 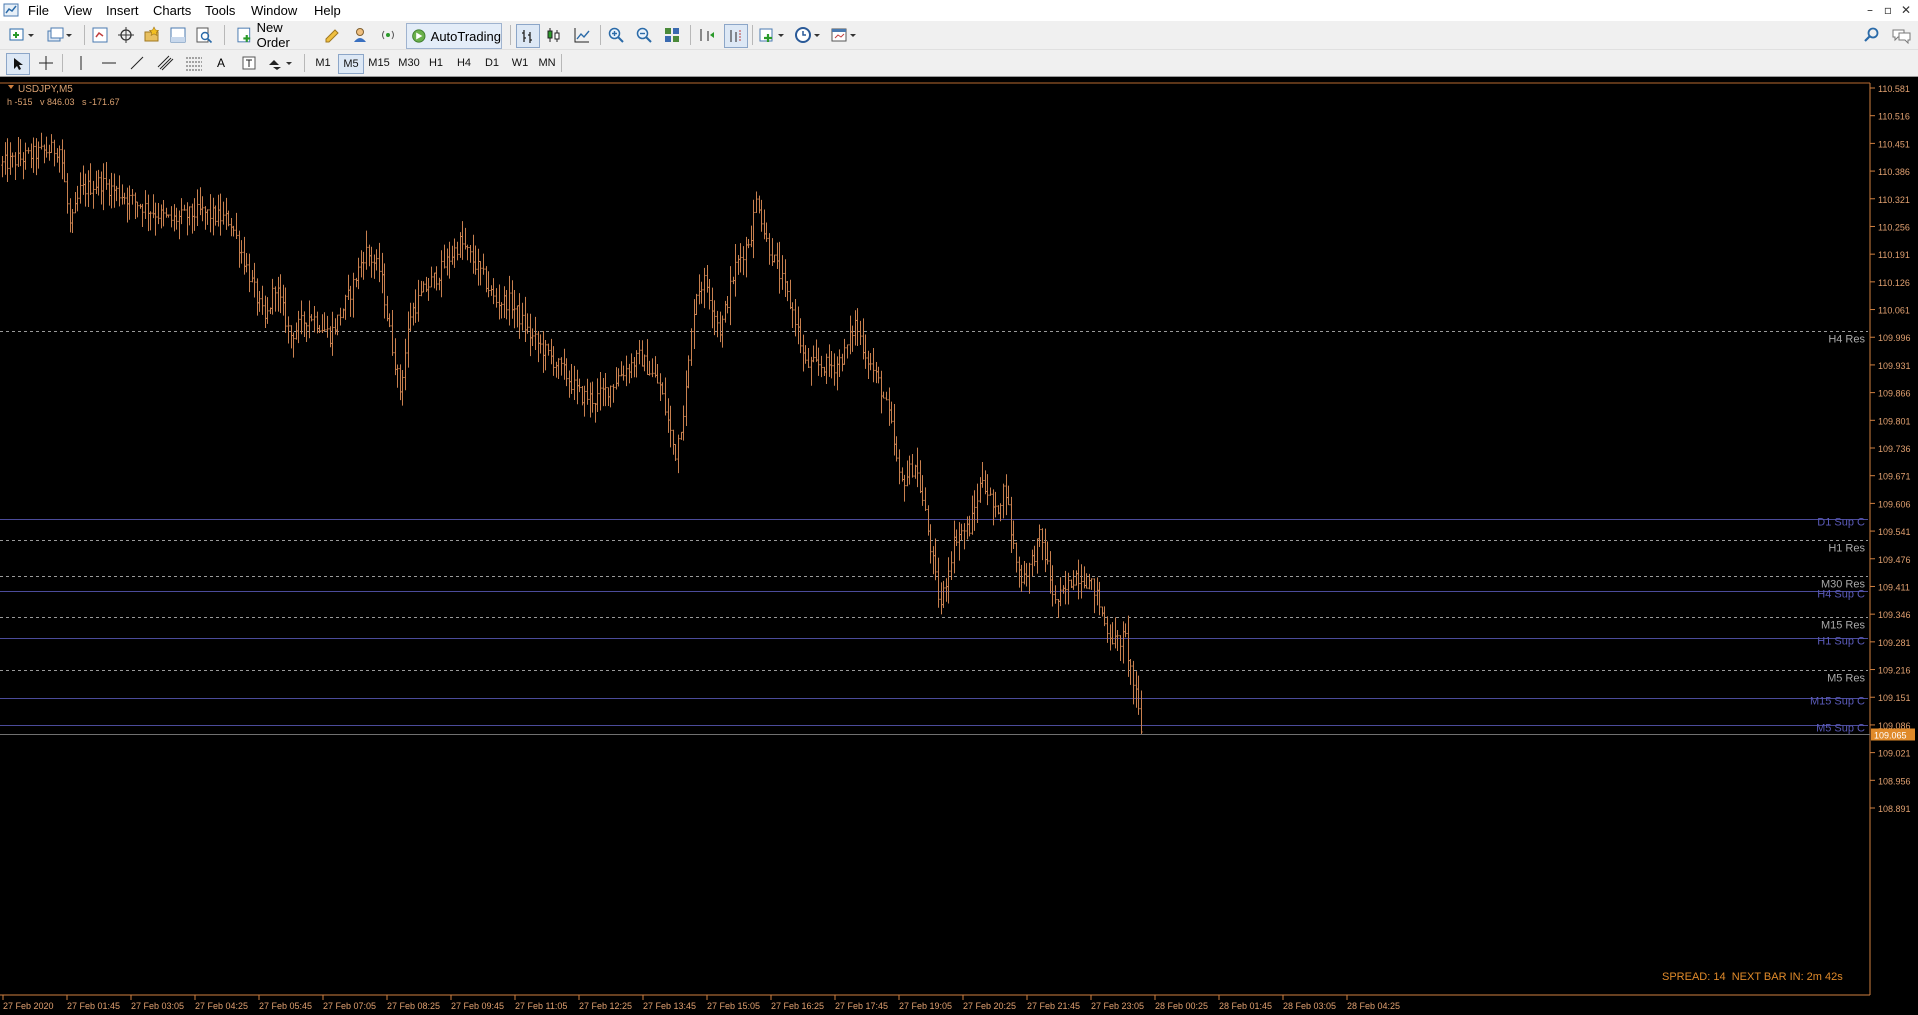 I want to click on x-tick-label: 27 Feb 09:45, so click(x=477, y=1006).